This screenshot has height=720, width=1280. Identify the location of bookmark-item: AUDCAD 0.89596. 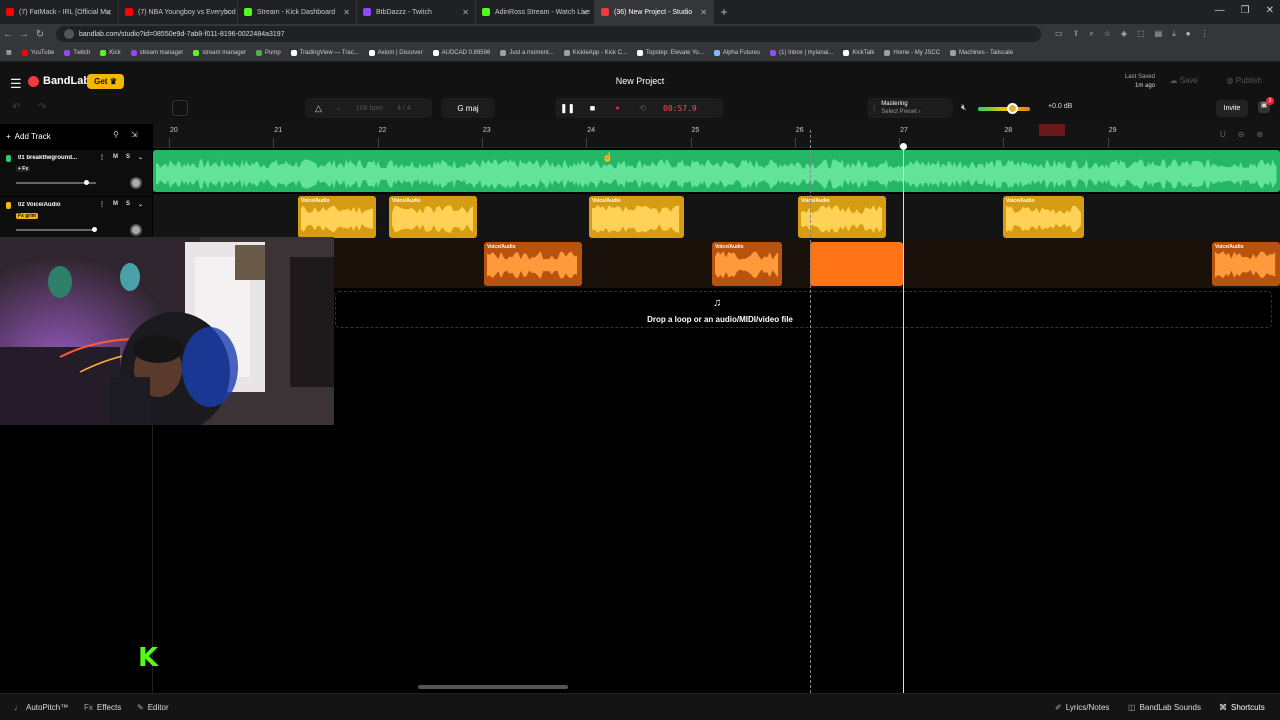
(461, 52).